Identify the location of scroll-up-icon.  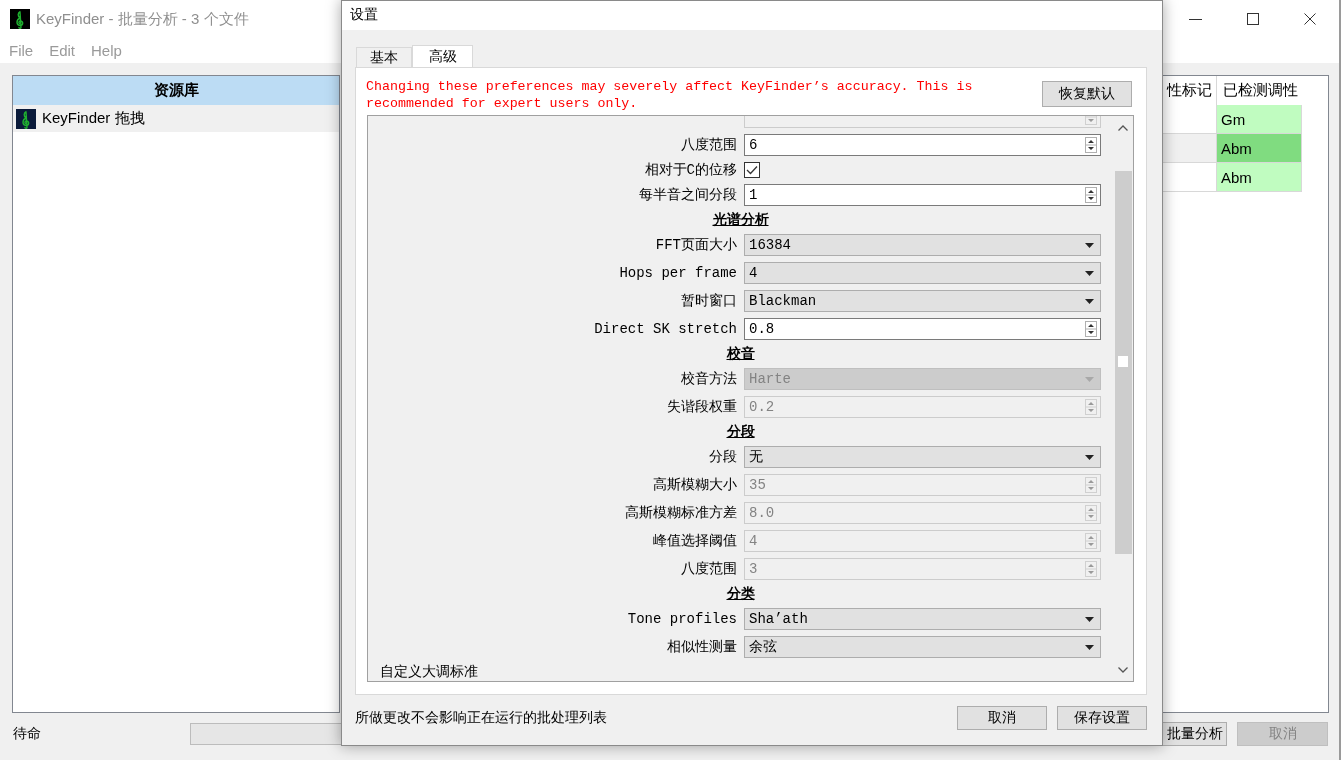
(1123, 128).